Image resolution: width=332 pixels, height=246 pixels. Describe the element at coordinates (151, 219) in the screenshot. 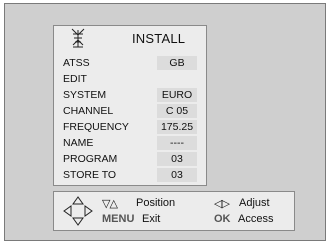

I see `exit-label: Exit` at that location.